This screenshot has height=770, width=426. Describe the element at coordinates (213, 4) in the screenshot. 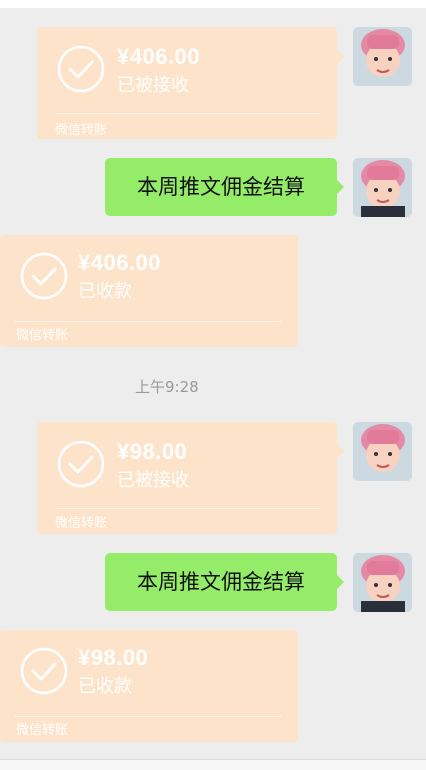

I see `top-bar-strip` at that location.